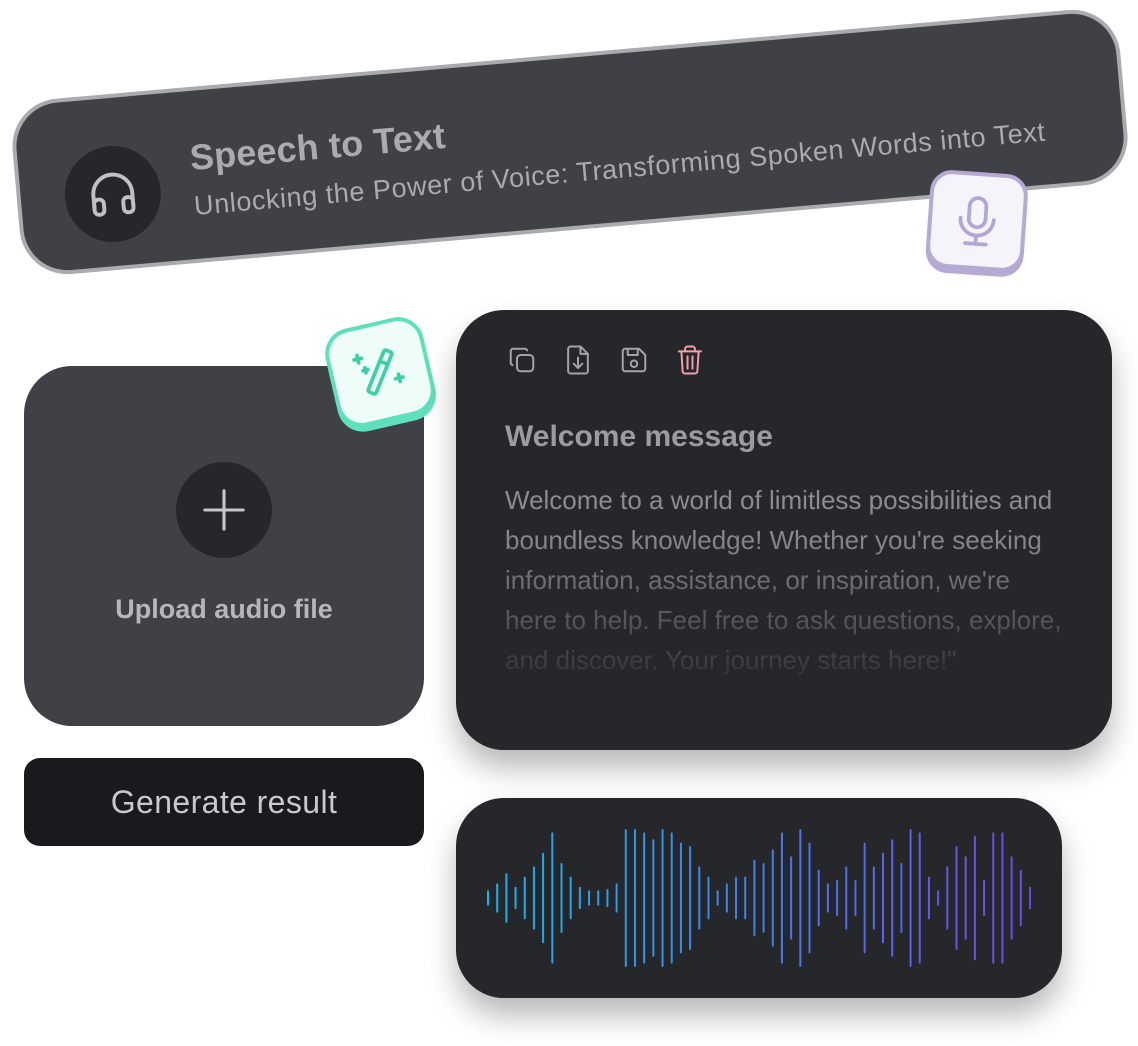 This screenshot has height=1046, width=1138. I want to click on plus-icon, so click(224, 510).